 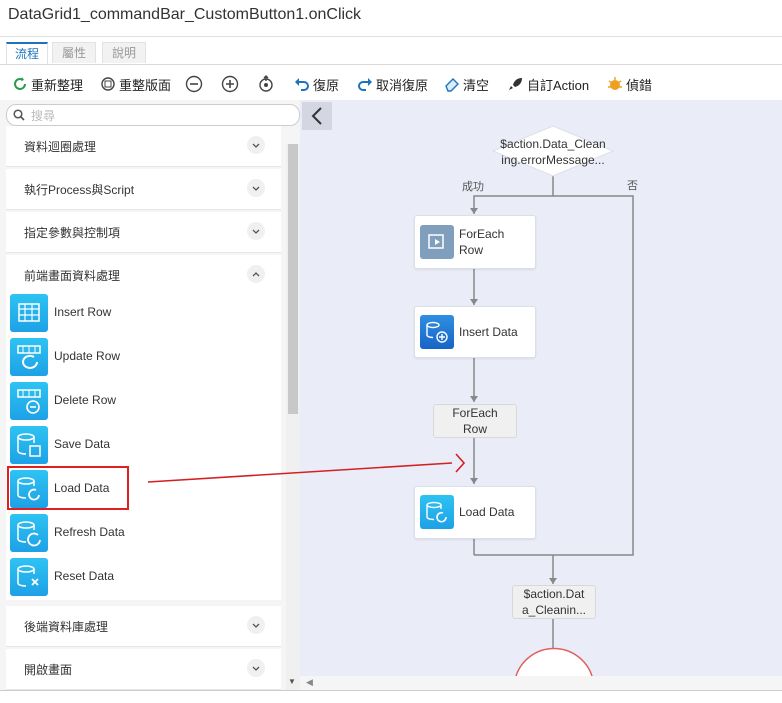 I want to click on relayout-button: 重整版面, so click(x=135, y=84).